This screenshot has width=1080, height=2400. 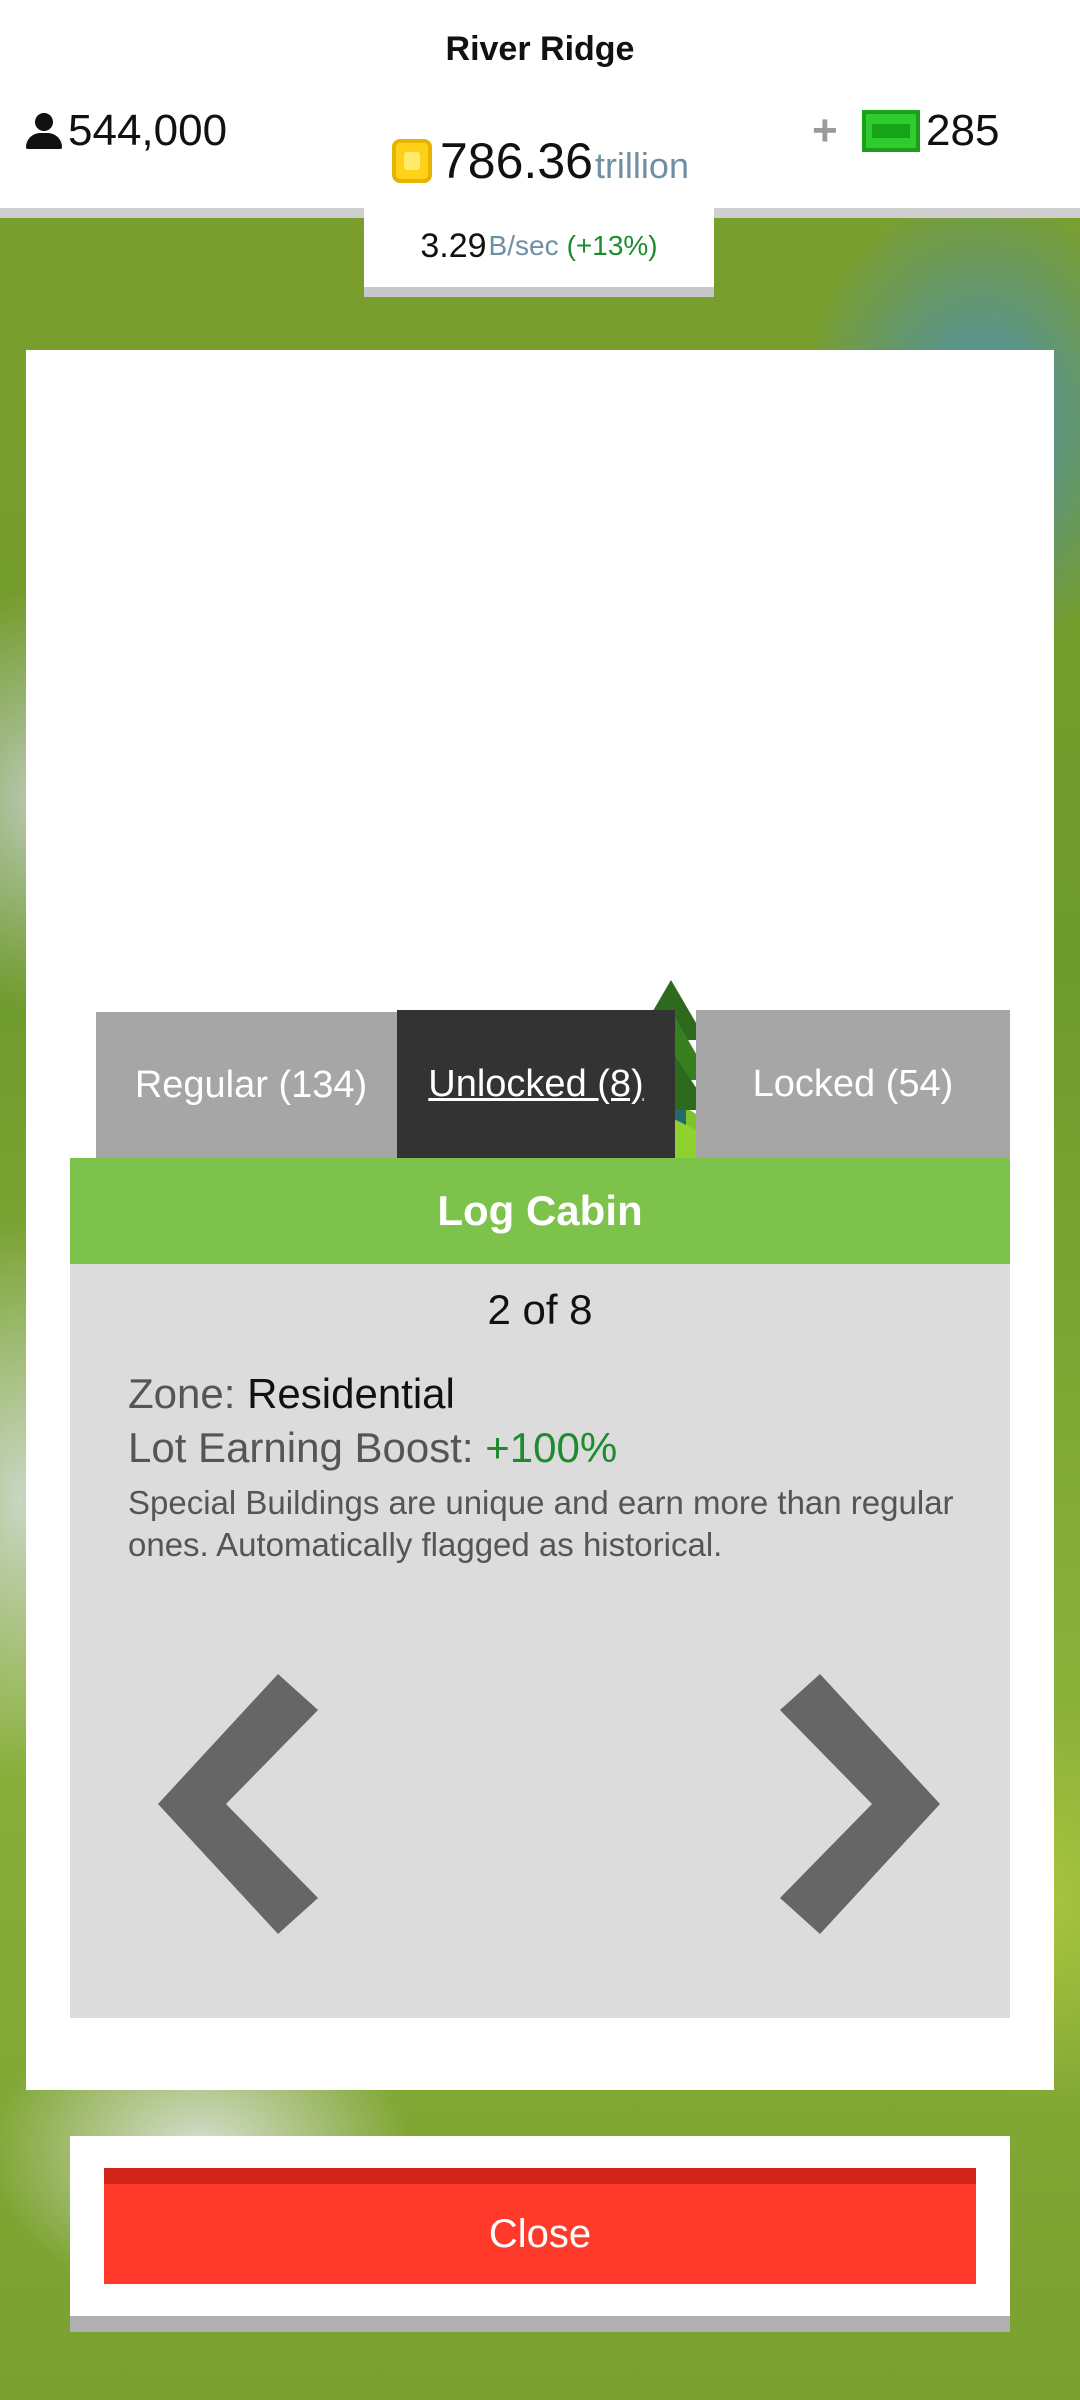 I want to click on population-display: 544,000, so click(x=126, y=131).